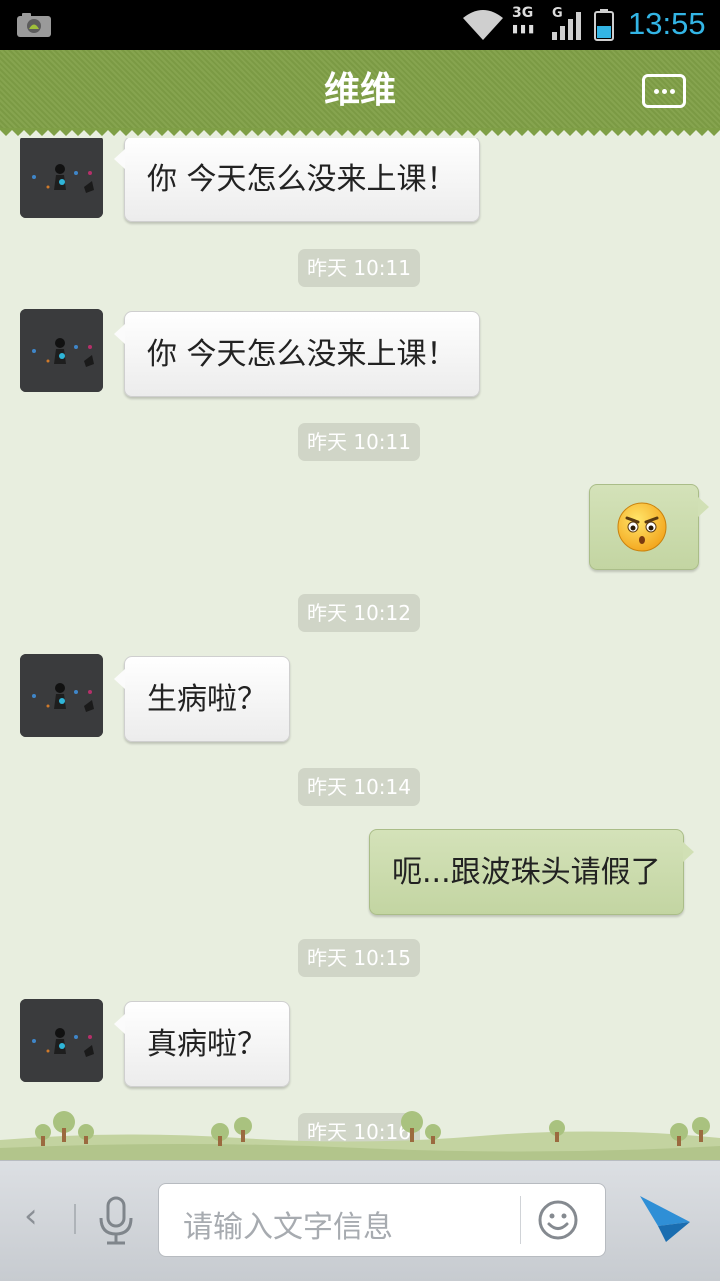  Describe the element at coordinates (524, 20) in the screenshot. I see `network-type-icon: 3G ▮▮▮` at that location.